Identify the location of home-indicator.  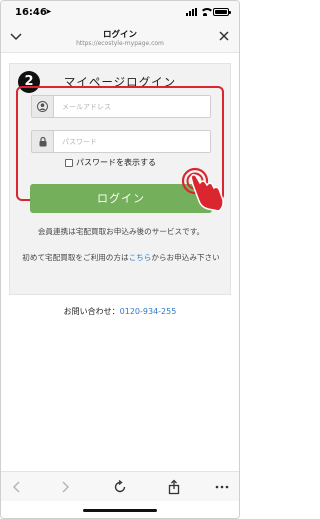
(120, 510).